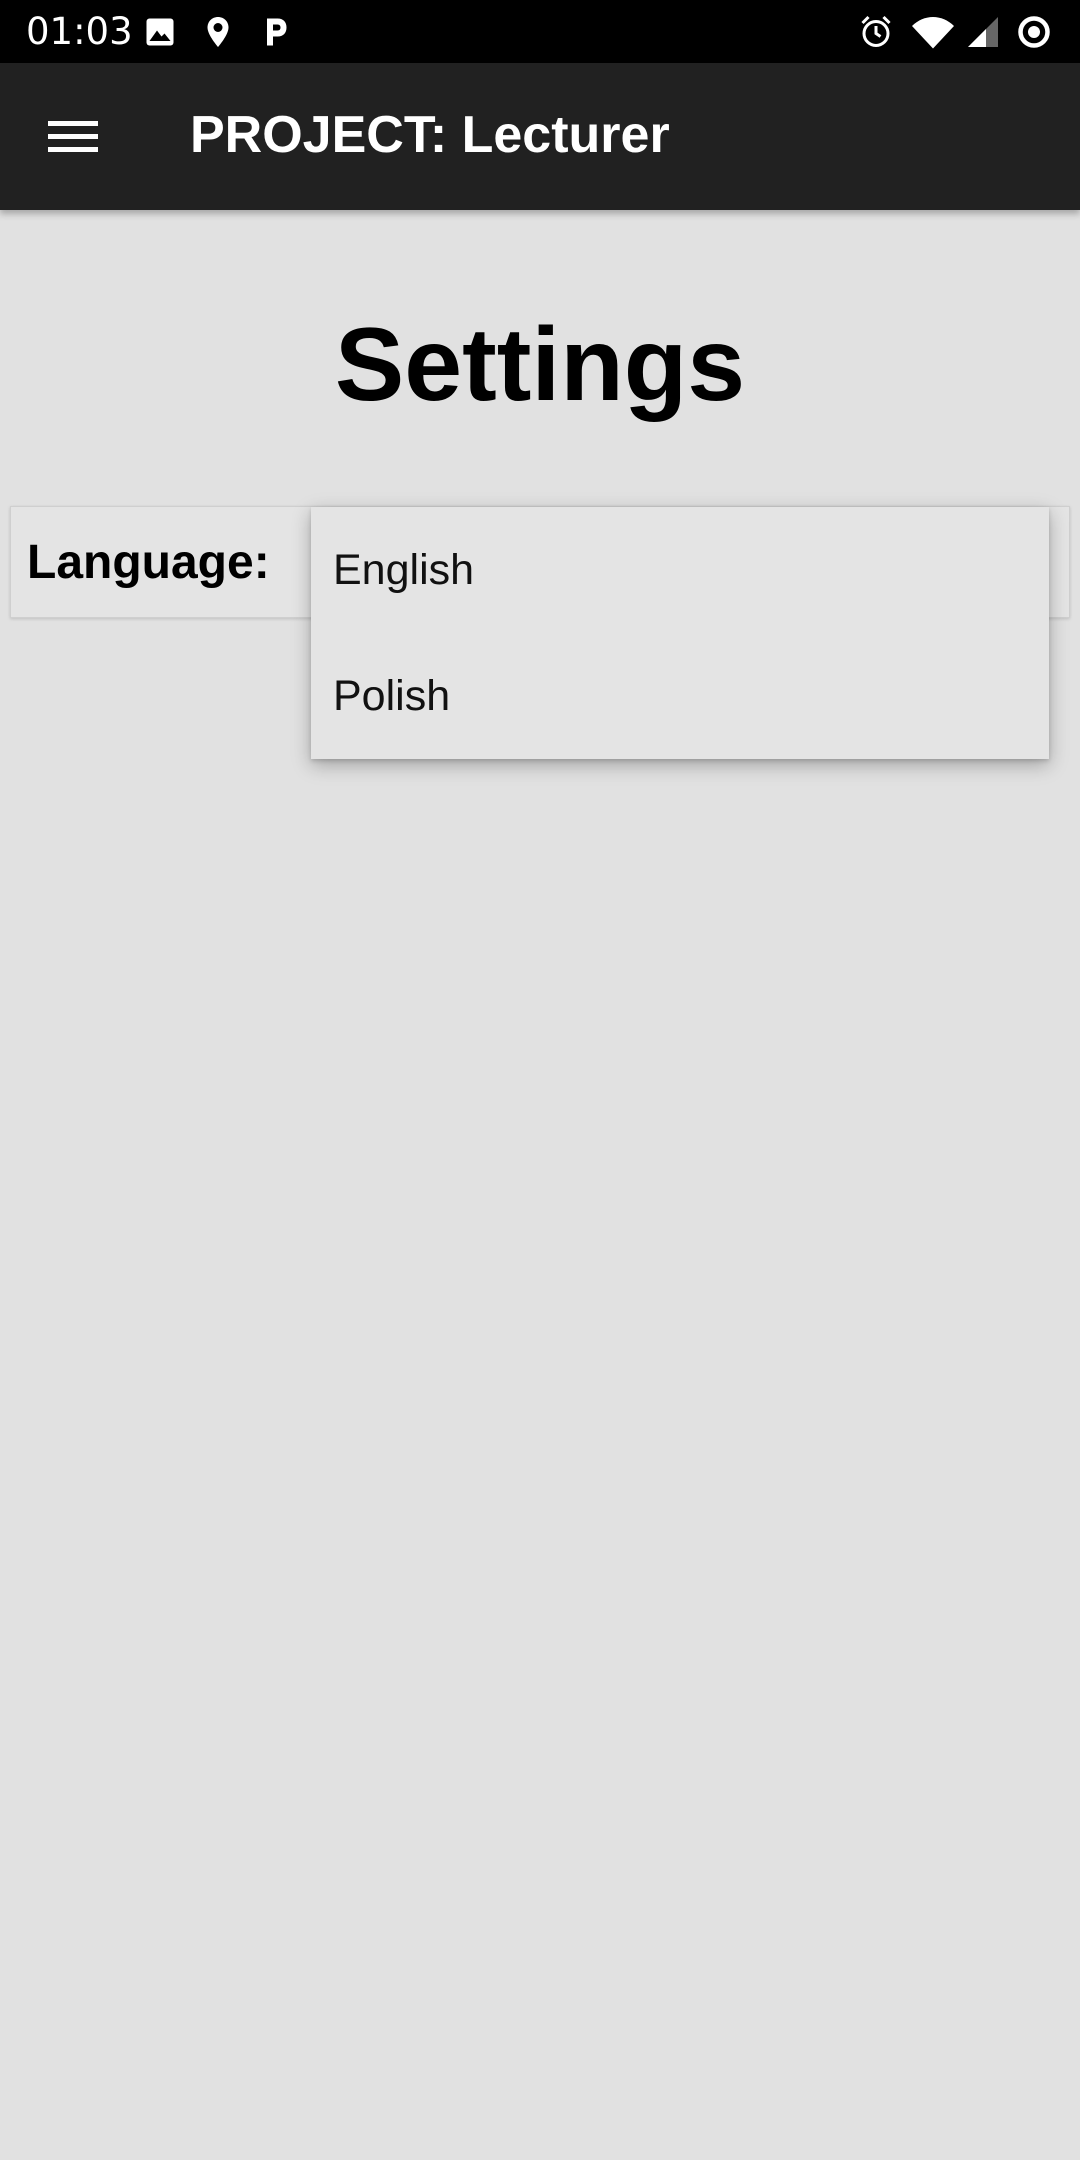 The image size is (1080, 2160). Describe the element at coordinates (277, 32) in the screenshot. I see `parking-app-icon` at that location.